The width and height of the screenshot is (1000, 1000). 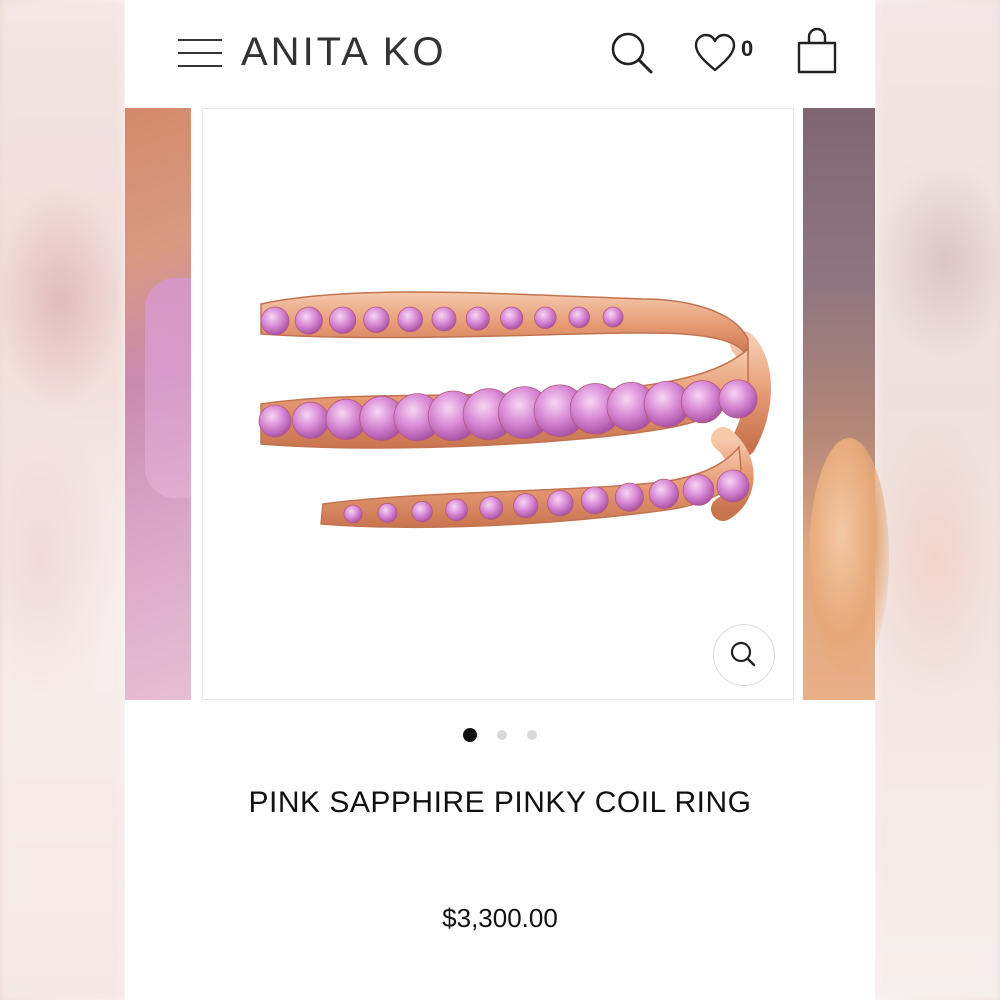 I want to click on next-slide-preview, so click(x=846, y=404).